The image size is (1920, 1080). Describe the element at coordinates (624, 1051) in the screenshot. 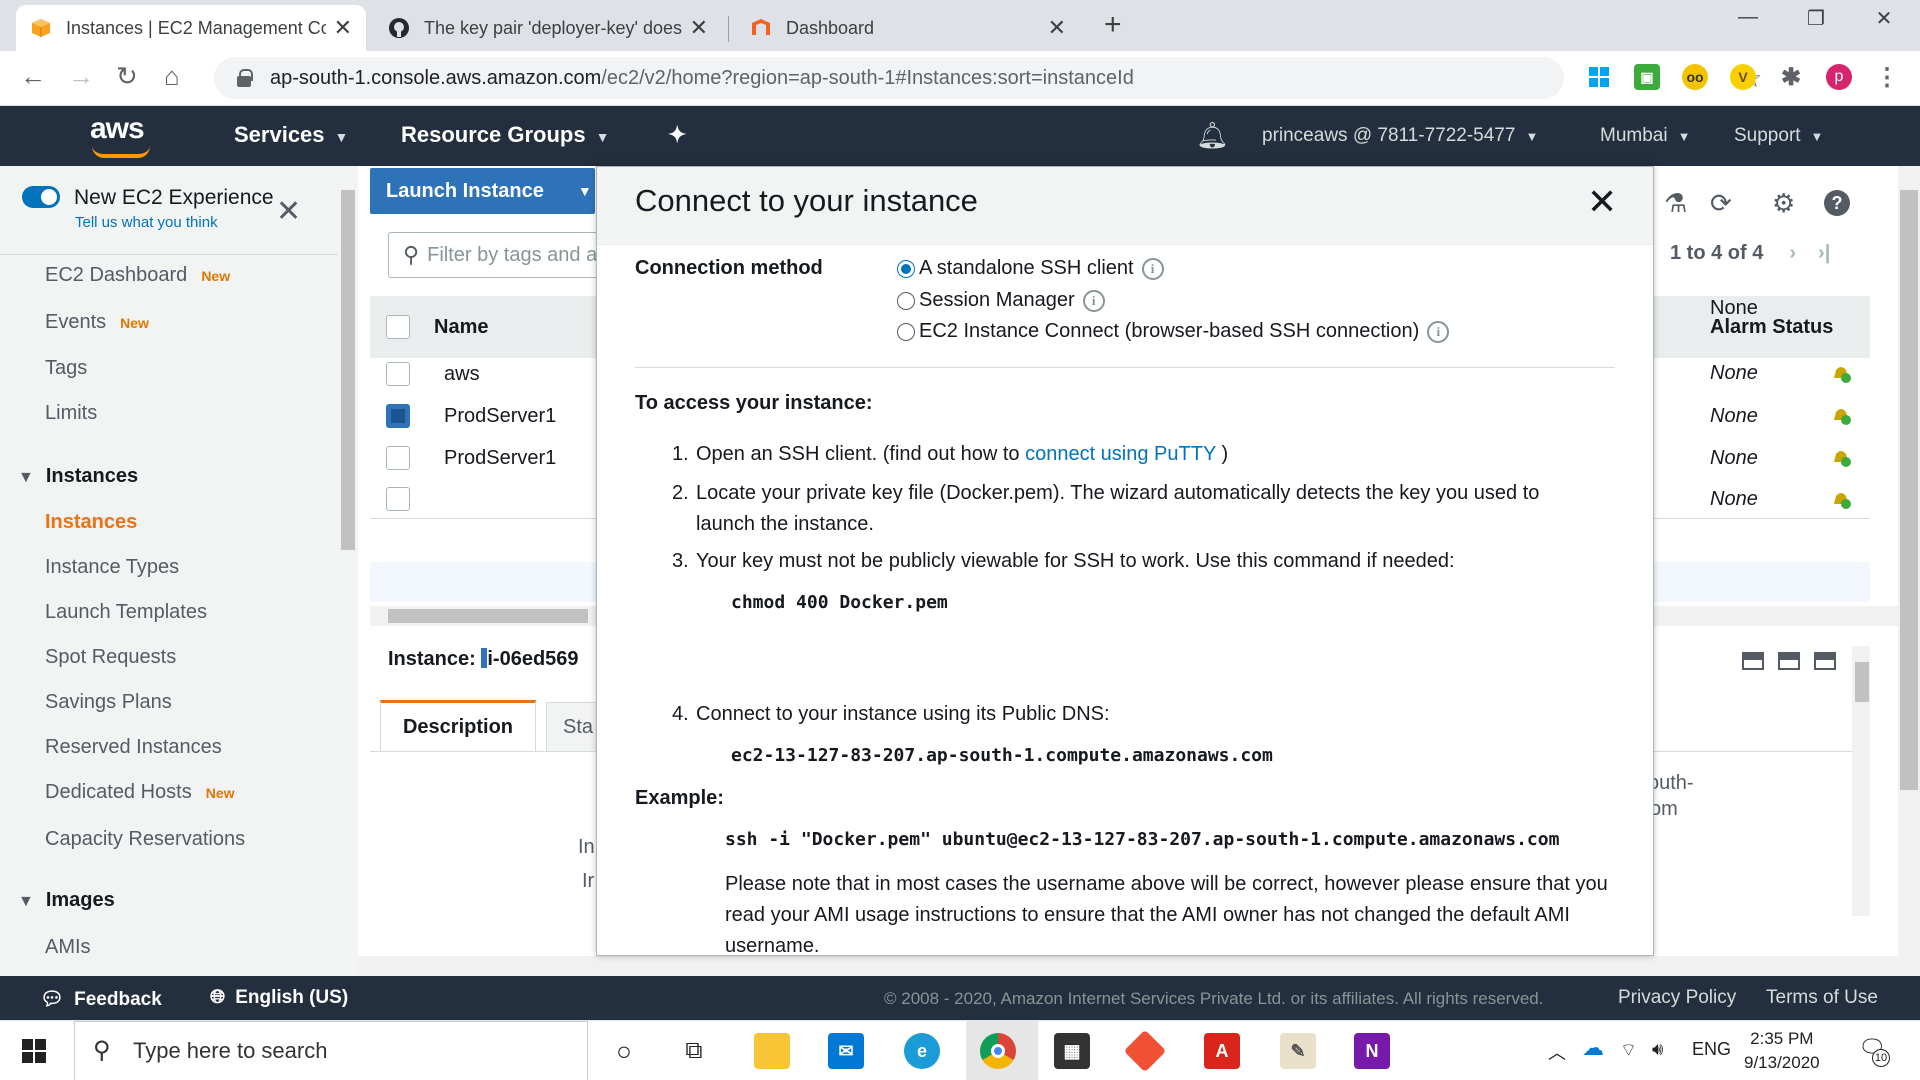

I see `cortana-icon: ○` at that location.